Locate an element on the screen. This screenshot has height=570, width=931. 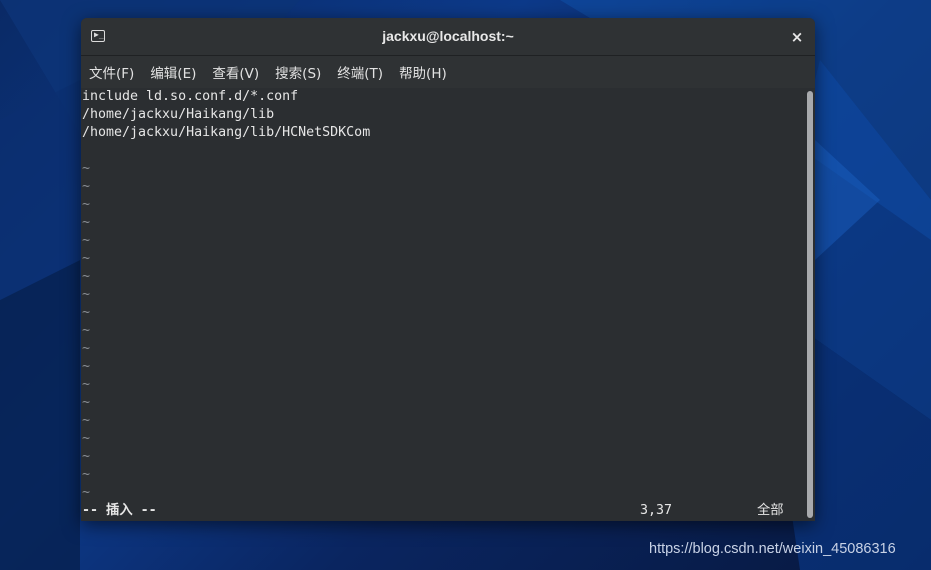
menu-search: 搜索(S) is located at coordinates (298, 72).